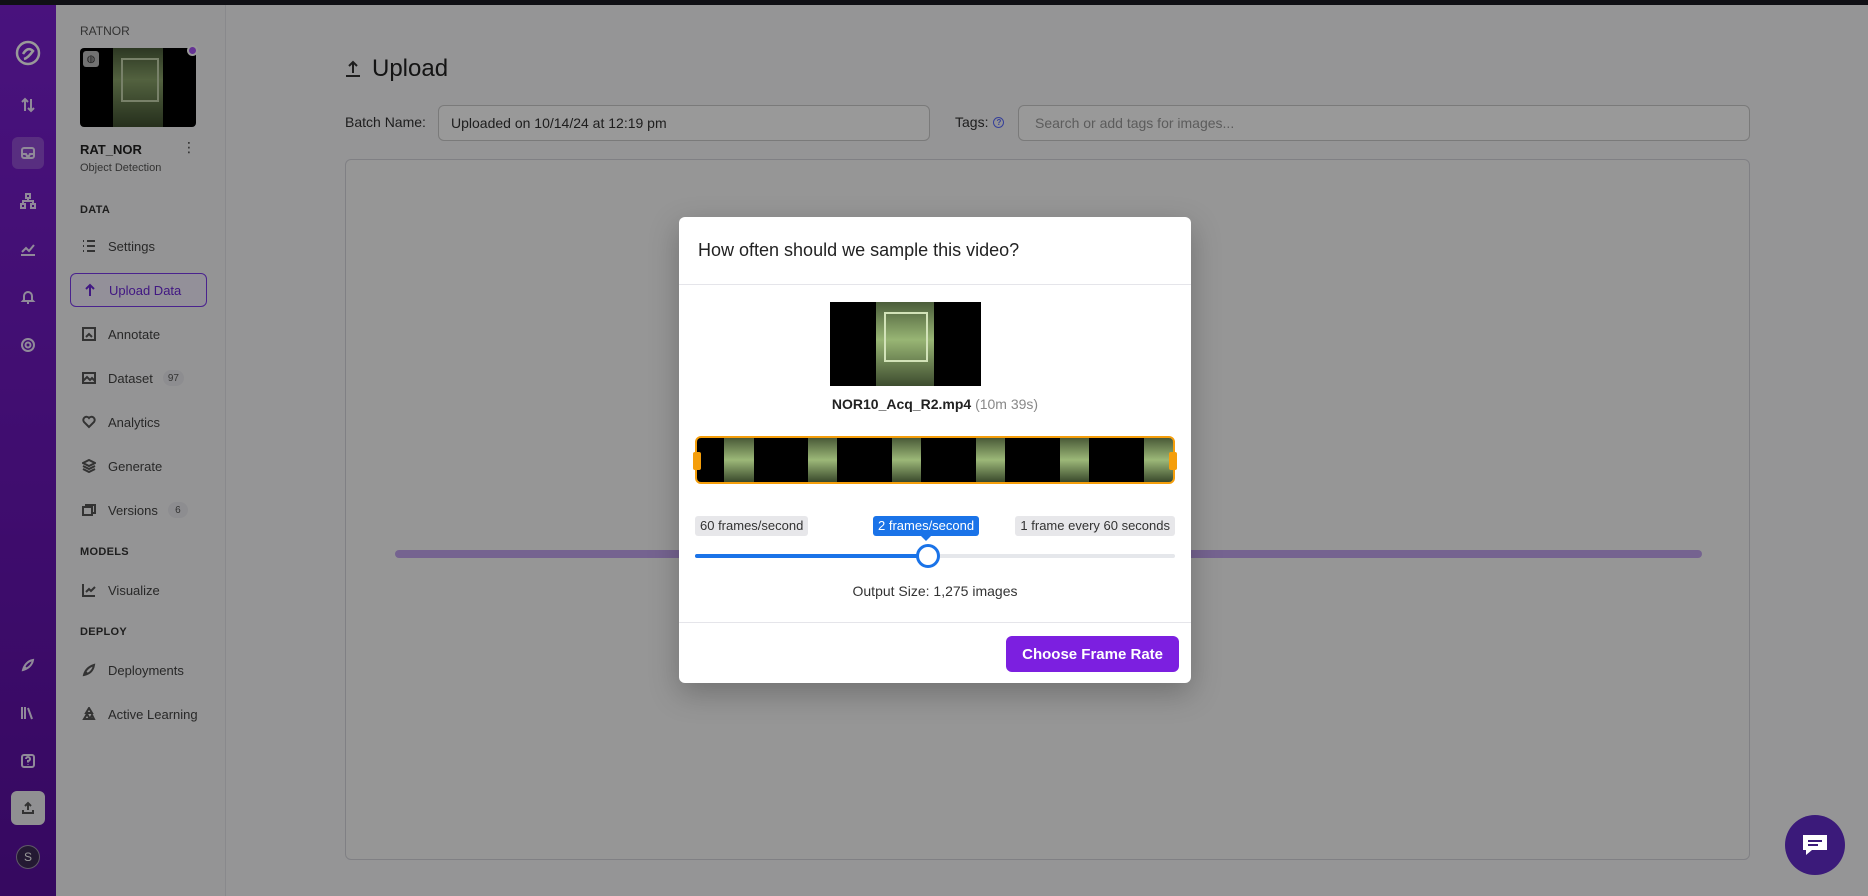  I want to click on choose-frame-rate-button: Choose Frame Rate, so click(1092, 654).